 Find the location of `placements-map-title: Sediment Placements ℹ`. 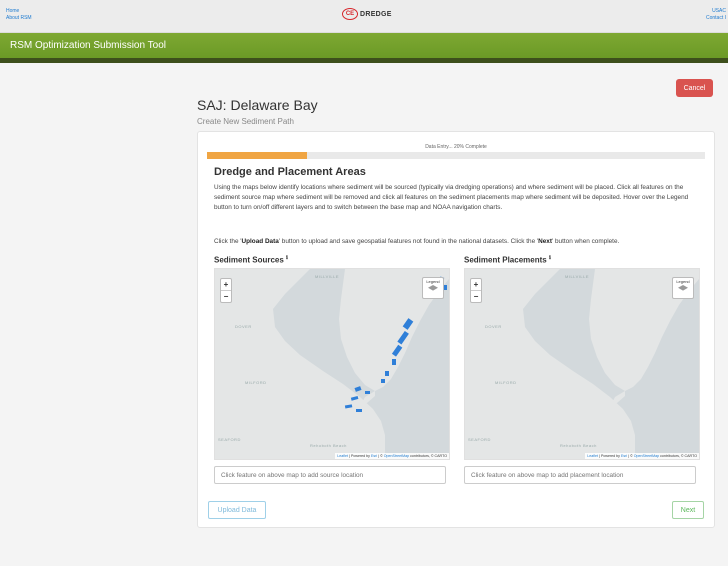

placements-map-title: Sediment Placements ℹ is located at coordinates (507, 260).